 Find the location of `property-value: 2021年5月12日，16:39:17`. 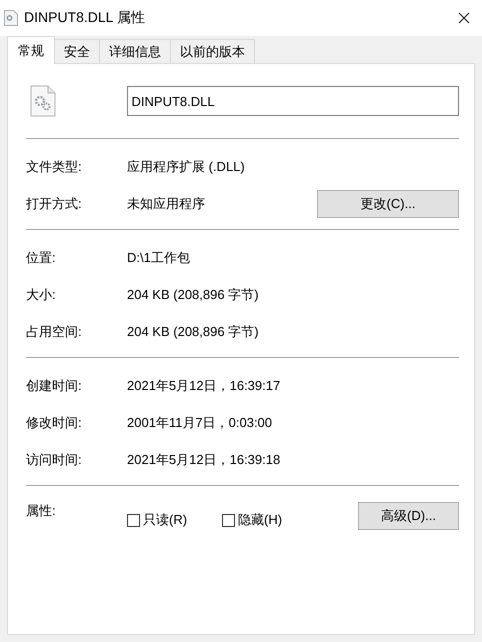

property-value: 2021年5月12日，16:39:17 is located at coordinates (204, 385).